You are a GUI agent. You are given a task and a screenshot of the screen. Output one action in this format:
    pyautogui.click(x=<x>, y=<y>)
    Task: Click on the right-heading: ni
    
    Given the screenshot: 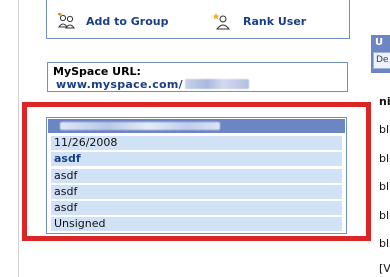 What is the action you would take?
    pyautogui.click(x=384, y=101)
    